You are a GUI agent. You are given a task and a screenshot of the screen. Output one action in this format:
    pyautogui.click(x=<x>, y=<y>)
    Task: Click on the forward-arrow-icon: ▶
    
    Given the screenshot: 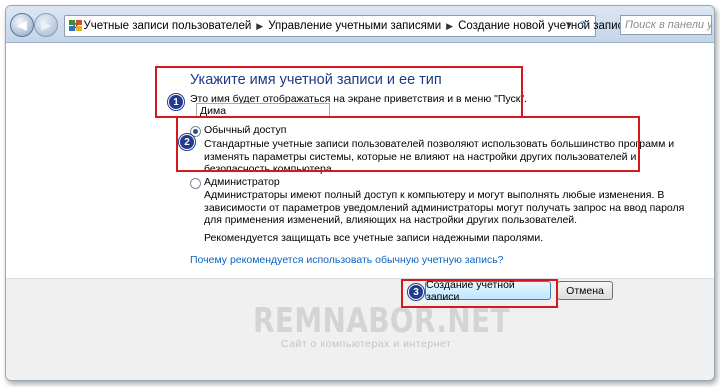 What is the action you would take?
    pyautogui.click(x=46, y=25)
    